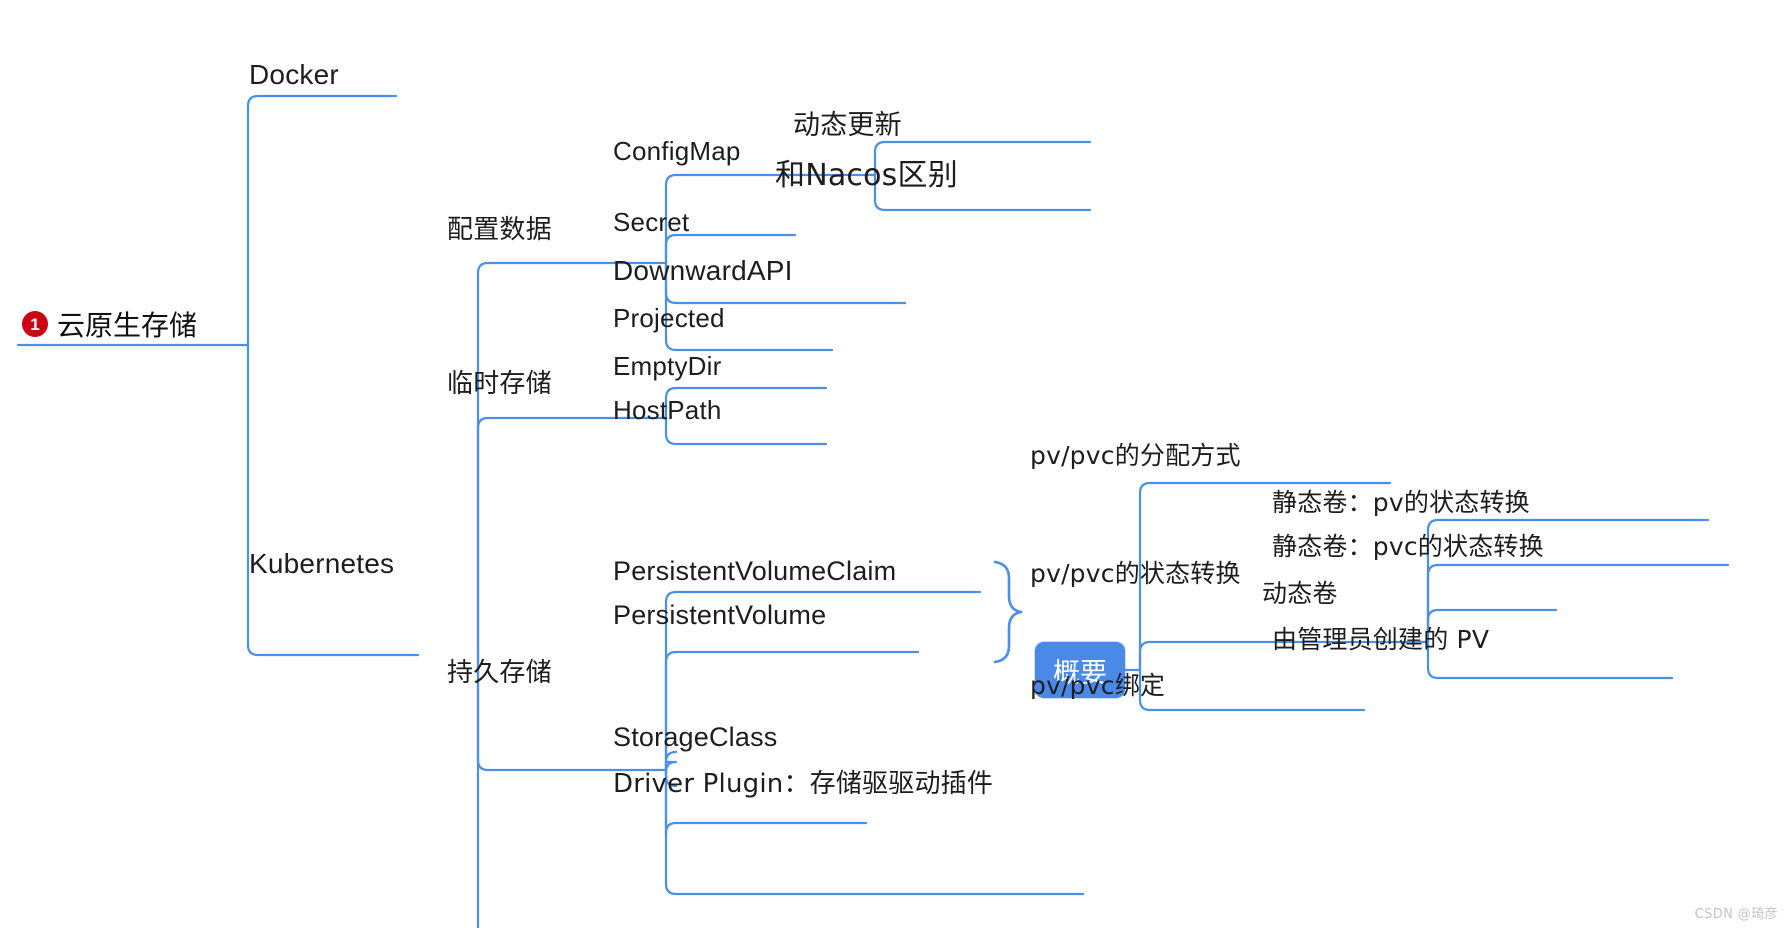  I want to click on node-secret: Secret, so click(651, 222).